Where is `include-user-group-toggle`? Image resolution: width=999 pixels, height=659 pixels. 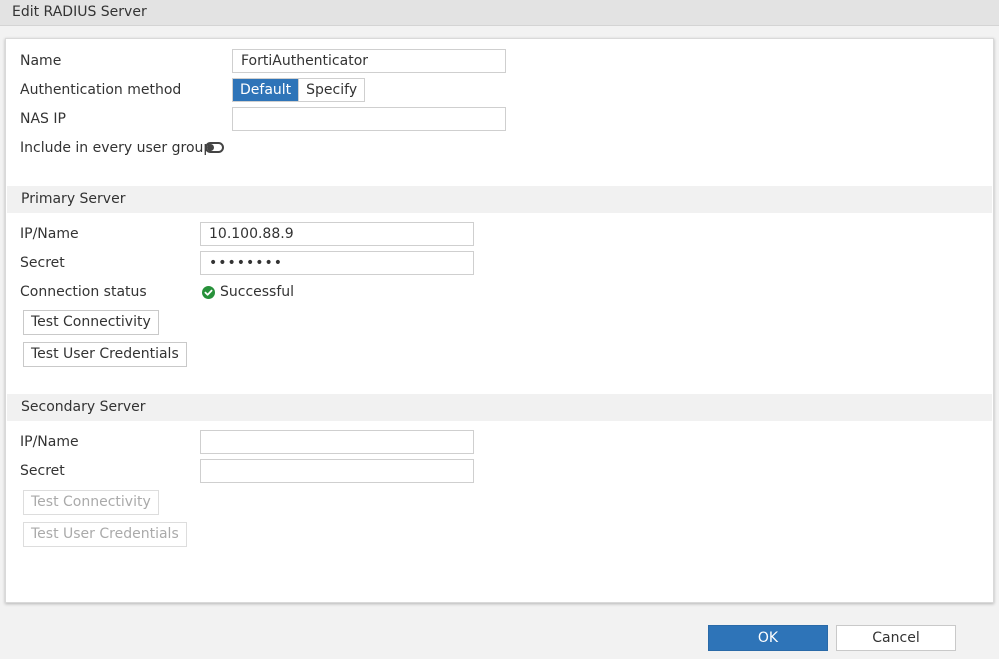 include-user-group-toggle is located at coordinates (214, 147).